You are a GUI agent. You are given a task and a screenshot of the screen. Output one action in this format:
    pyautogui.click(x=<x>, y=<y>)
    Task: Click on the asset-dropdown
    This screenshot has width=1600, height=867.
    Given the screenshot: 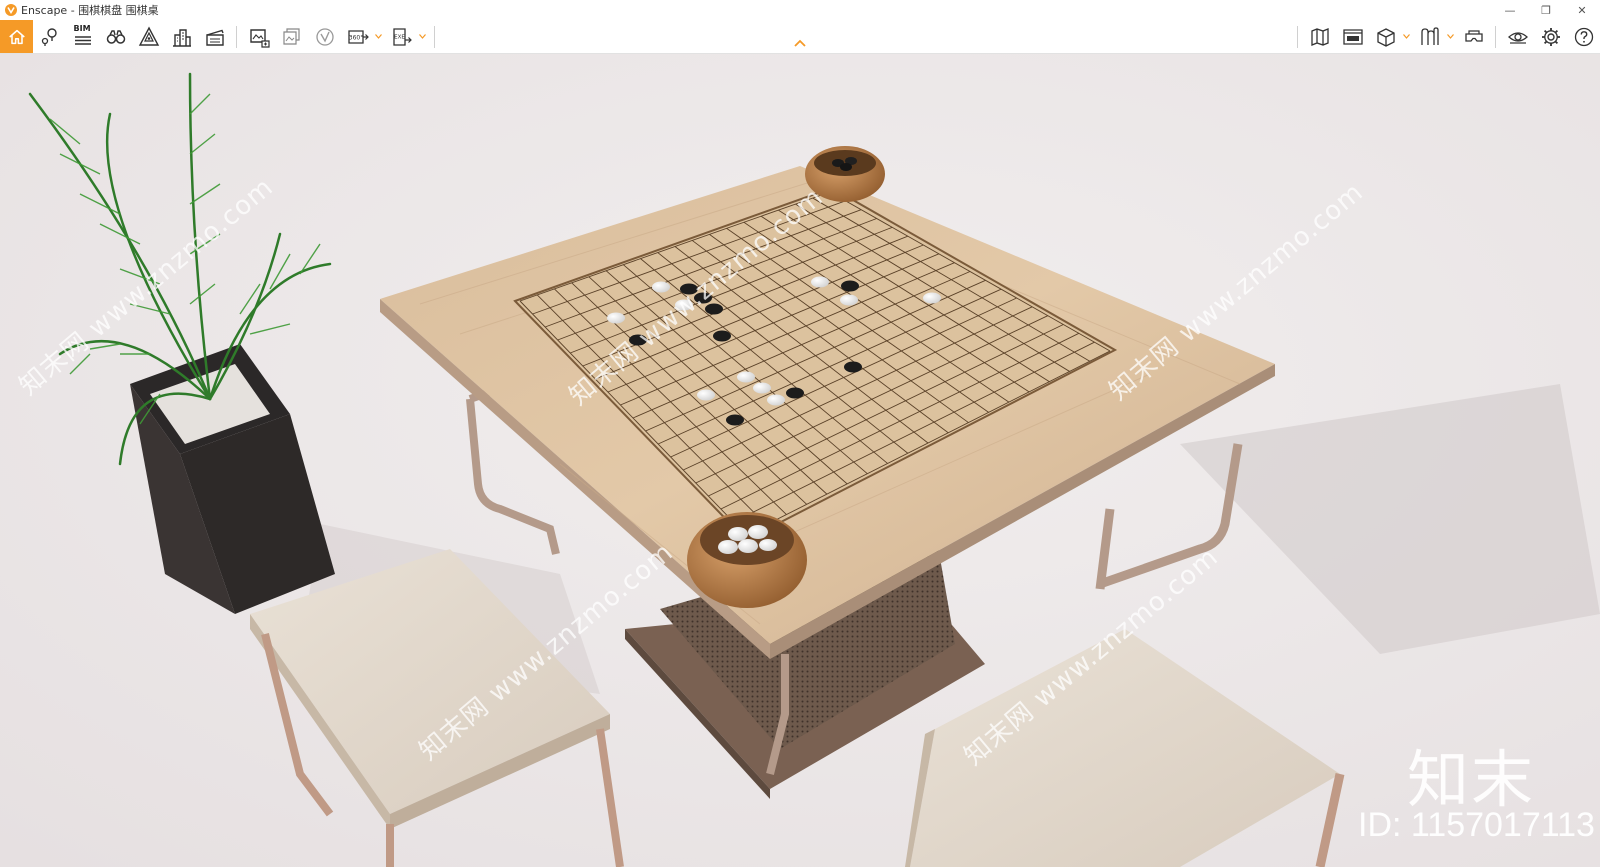 What is the action you would take?
    pyautogui.click(x=1450, y=37)
    